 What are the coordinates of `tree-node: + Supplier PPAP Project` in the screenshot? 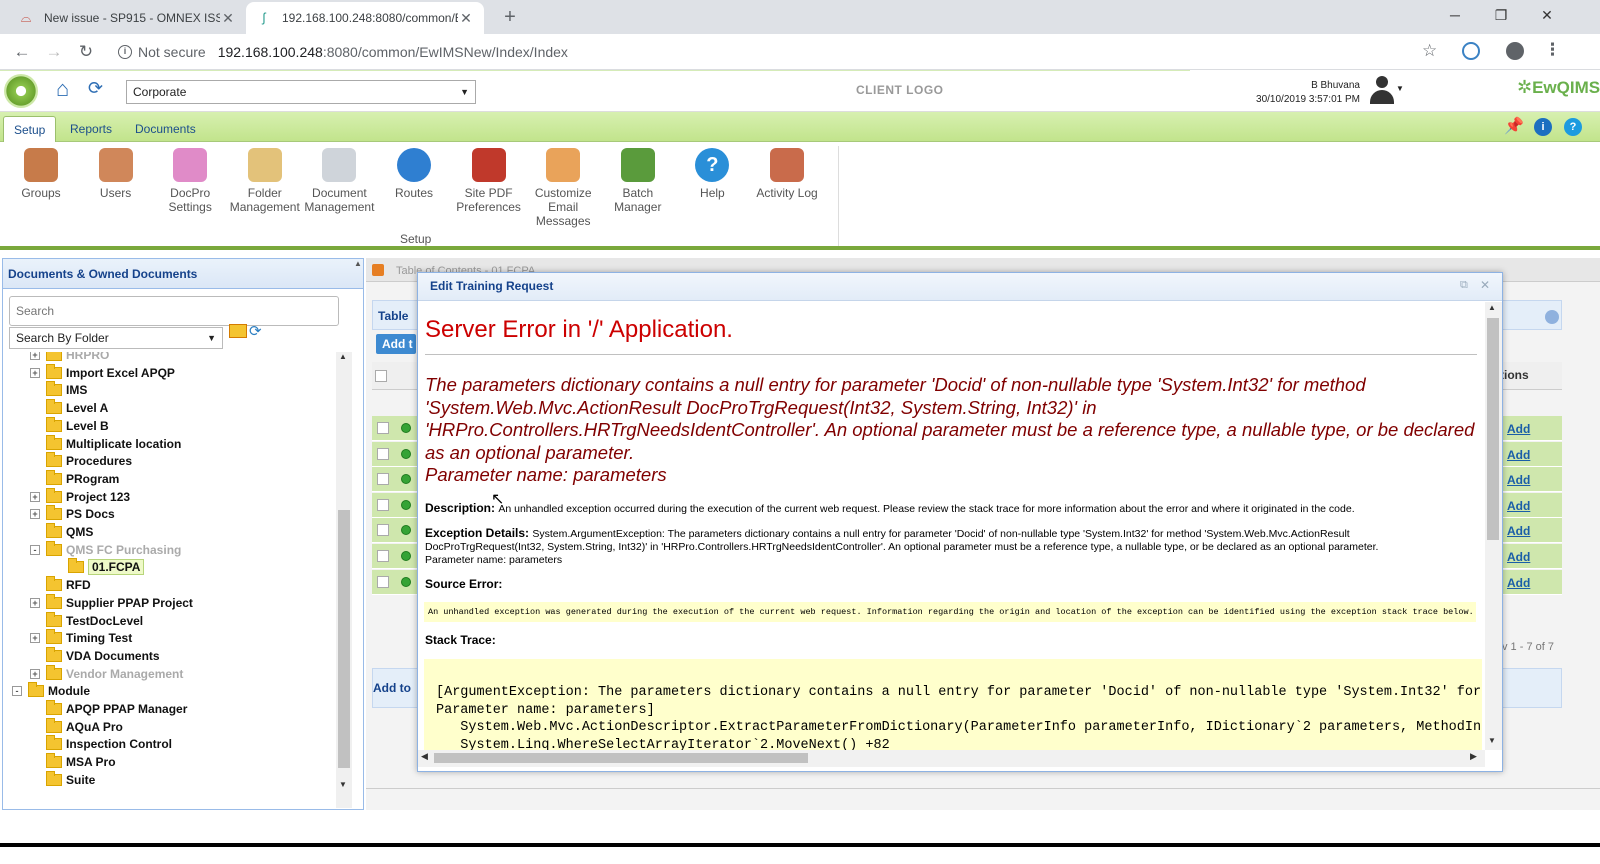 It's located at (111, 602).